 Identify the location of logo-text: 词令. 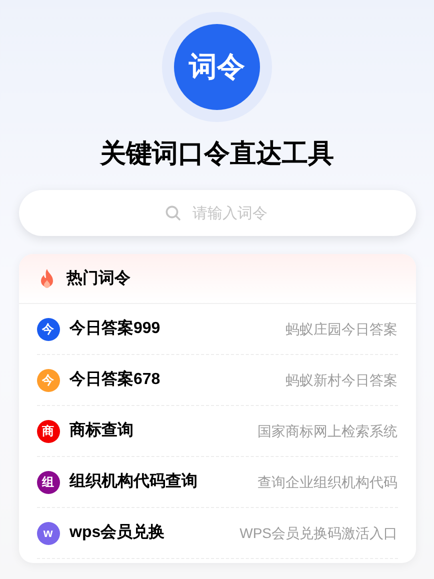
(217, 67).